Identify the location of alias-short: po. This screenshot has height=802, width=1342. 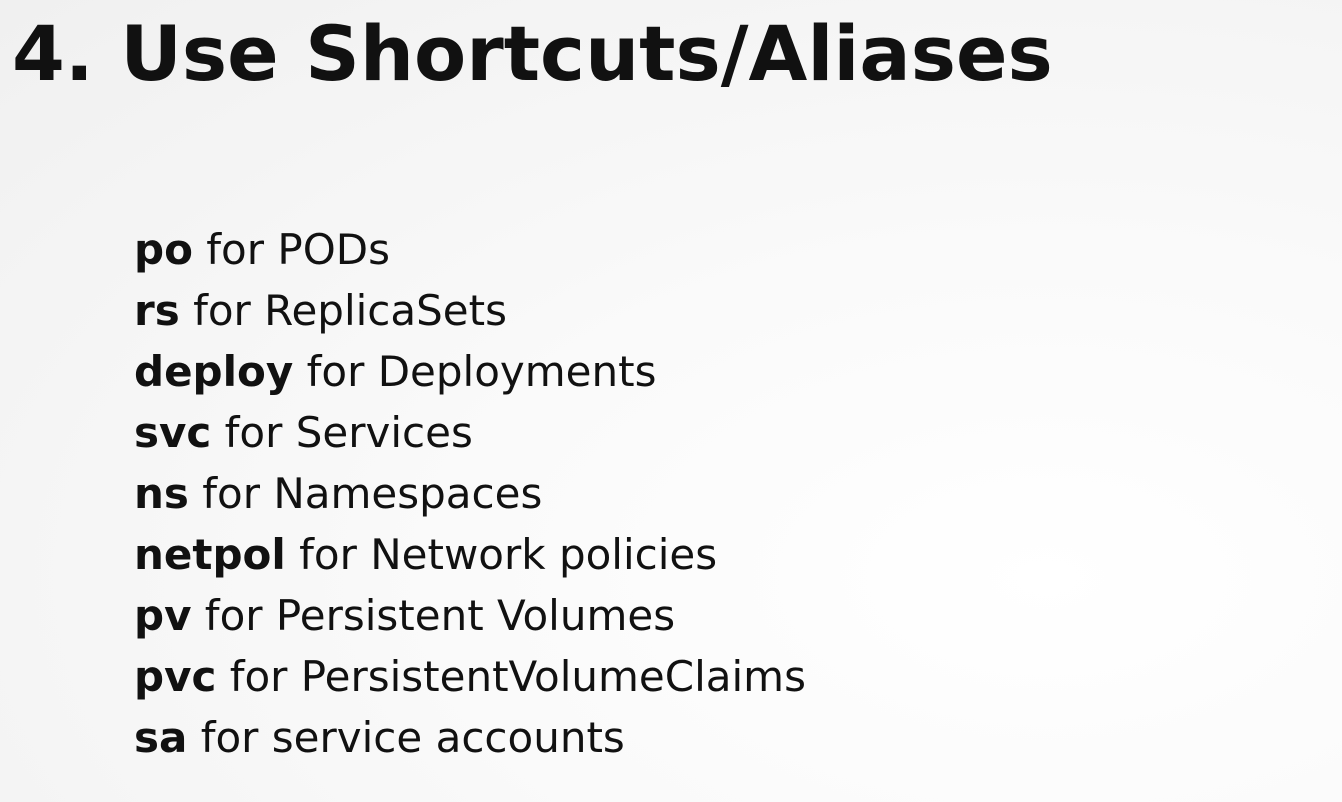
(163, 249).